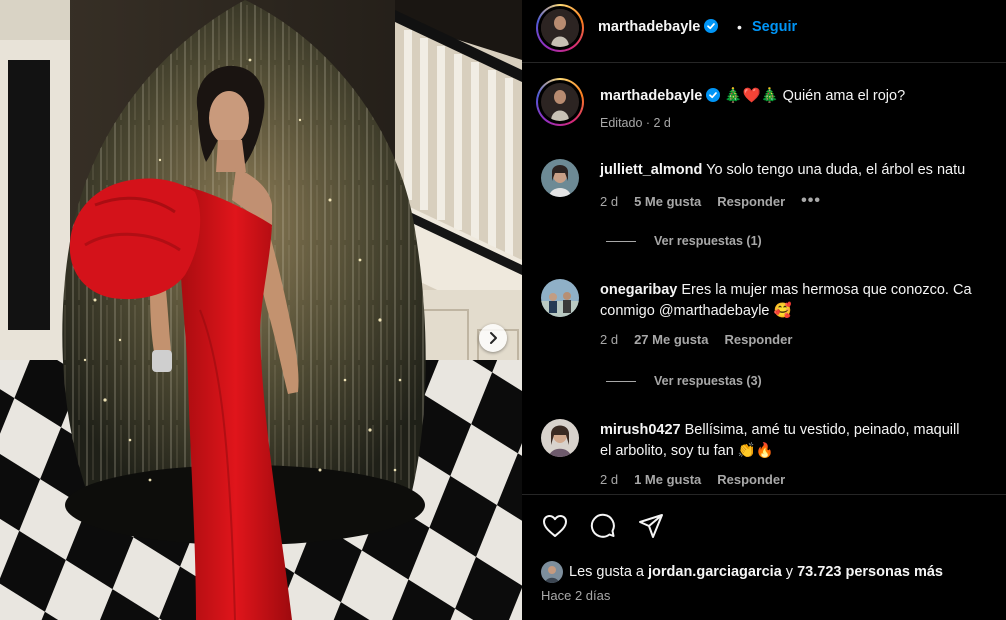 The image size is (1006, 620). I want to click on chevron-right-icon, so click(493, 338).